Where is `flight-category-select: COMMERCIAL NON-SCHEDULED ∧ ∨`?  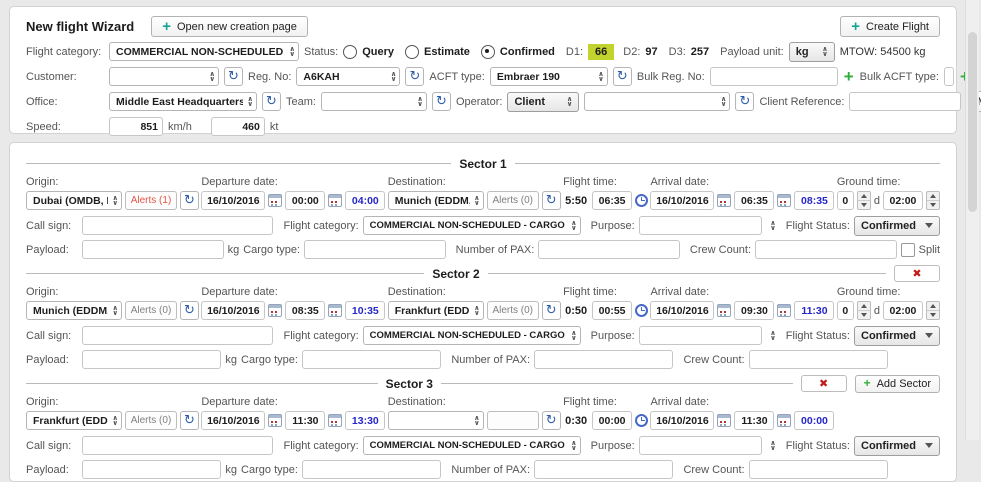 flight-category-select: COMMERCIAL NON-SCHEDULED ∧ ∨ is located at coordinates (204, 51).